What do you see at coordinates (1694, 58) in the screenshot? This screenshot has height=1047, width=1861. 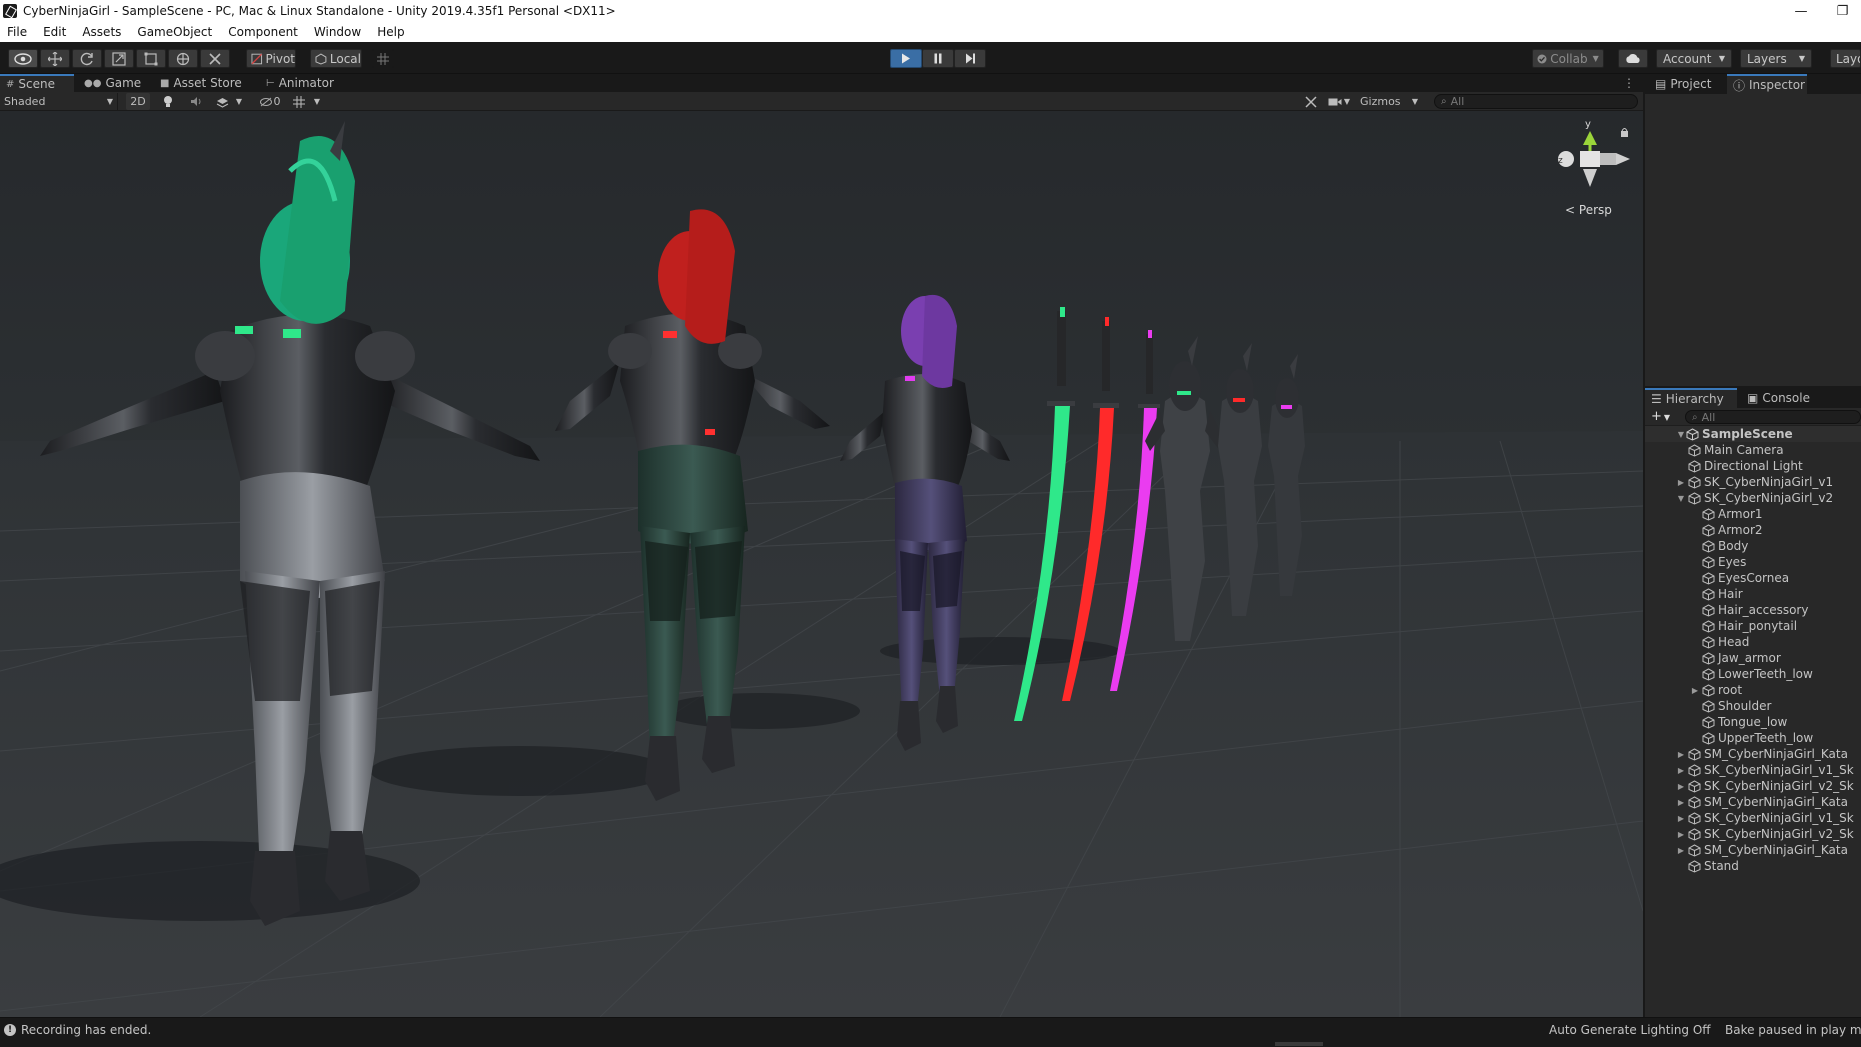 I see `account-dropdown: Account ▼` at bounding box center [1694, 58].